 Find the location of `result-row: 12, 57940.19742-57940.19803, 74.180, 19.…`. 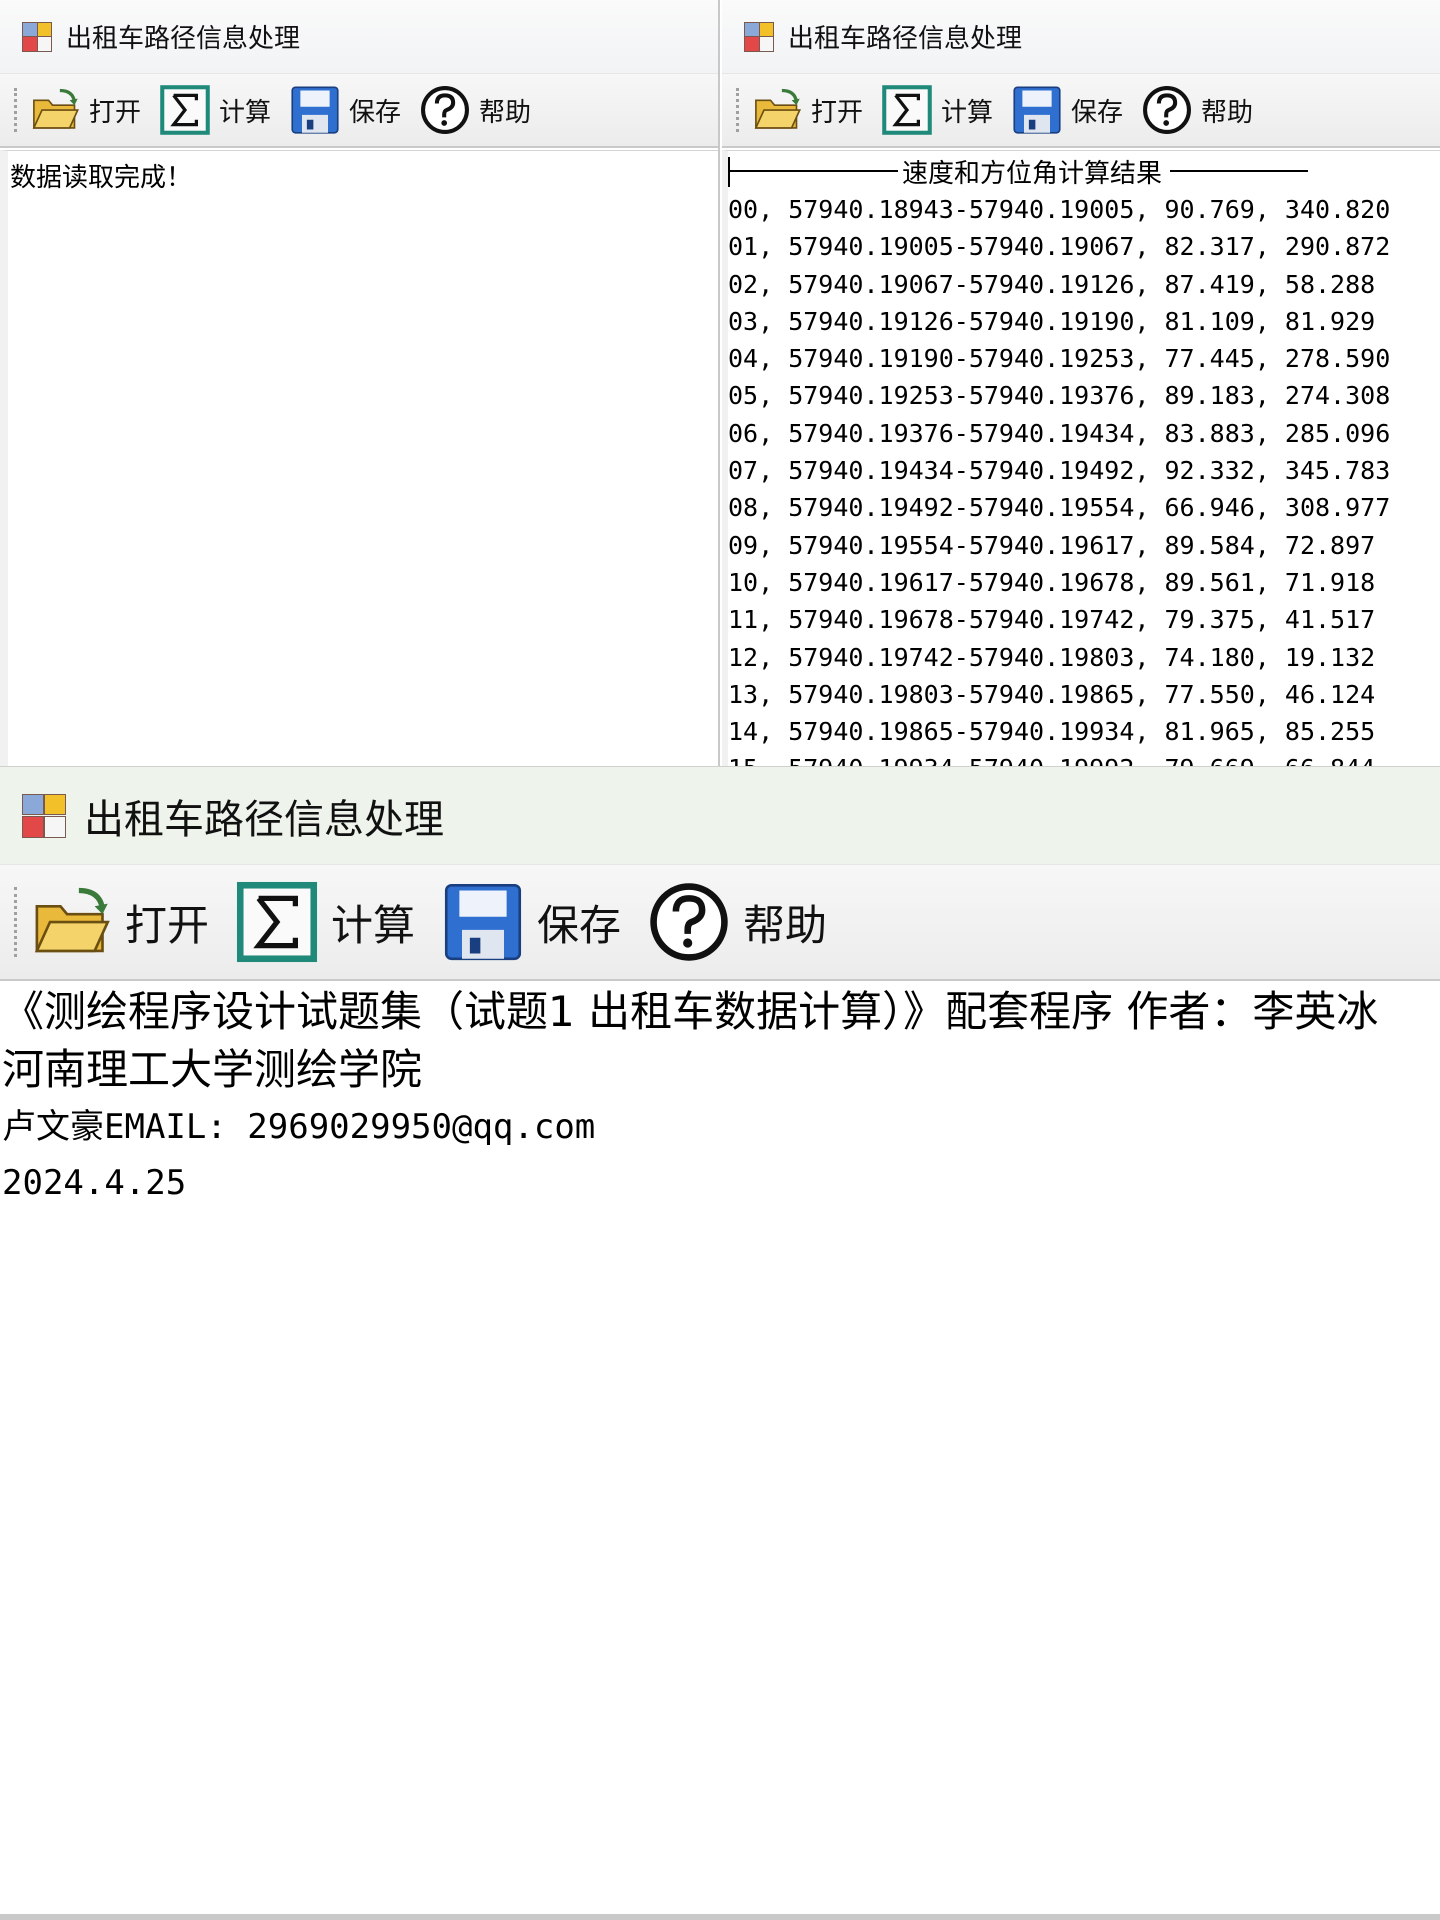

result-row: 12, 57940.19742-57940.19803, 74.180, 19.… is located at coordinates (1052, 657).